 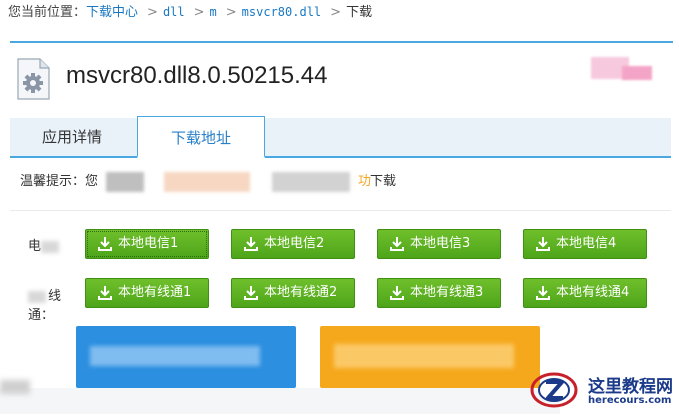 I want to click on watermark-logo: 这里教程网 herecours.com, so click(x=603, y=390).